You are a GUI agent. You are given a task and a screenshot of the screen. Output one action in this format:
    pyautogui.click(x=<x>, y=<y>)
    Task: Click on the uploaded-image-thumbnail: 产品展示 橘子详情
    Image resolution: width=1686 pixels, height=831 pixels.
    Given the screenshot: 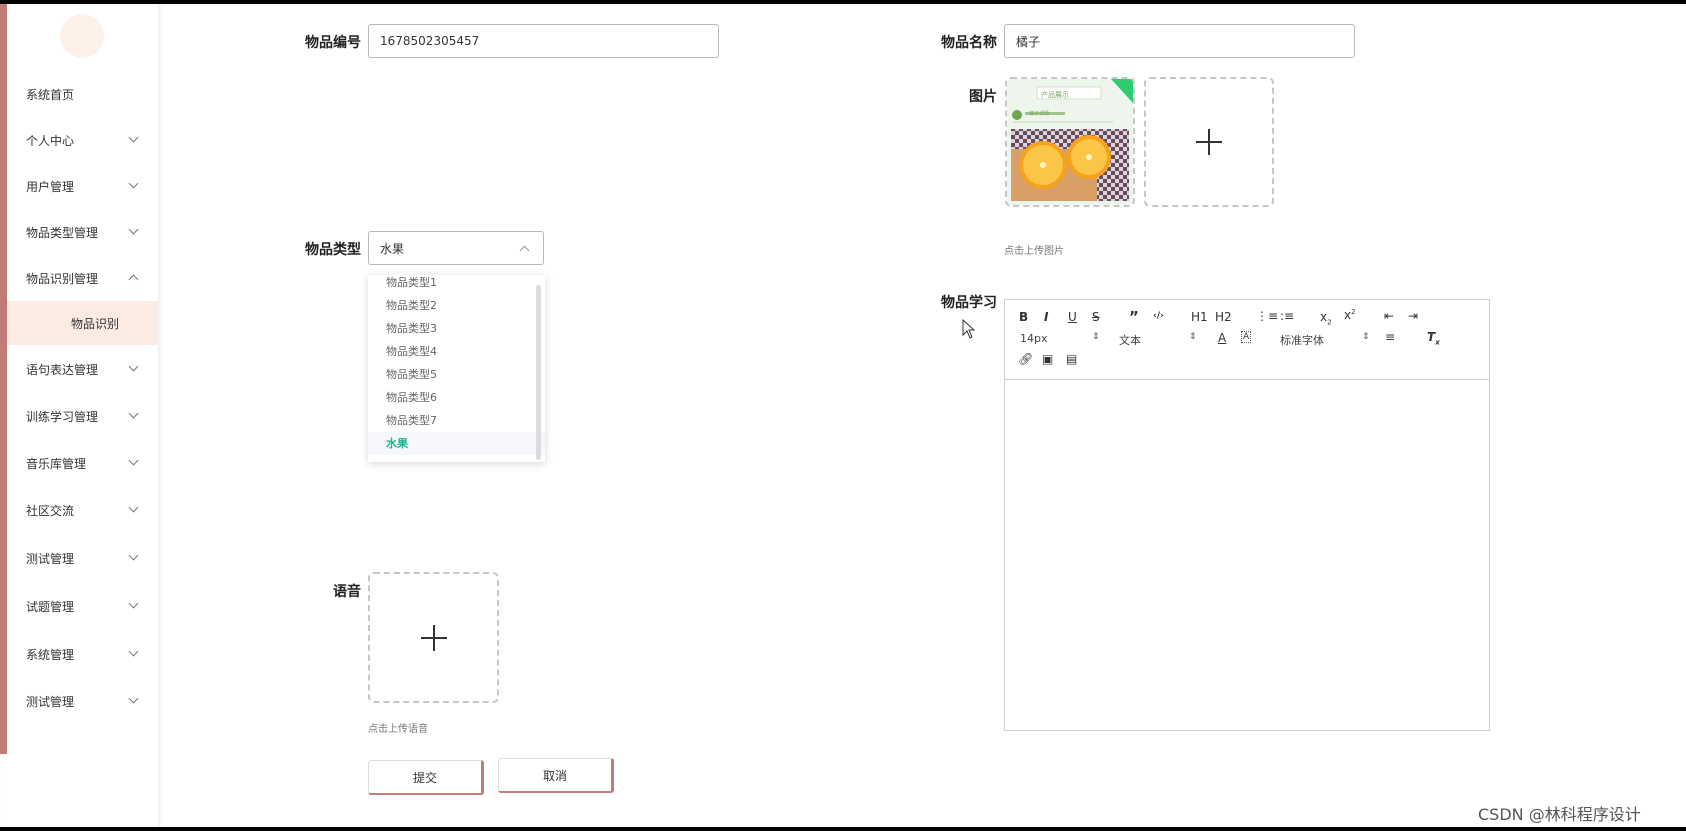 What is the action you would take?
    pyautogui.click(x=1070, y=142)
    